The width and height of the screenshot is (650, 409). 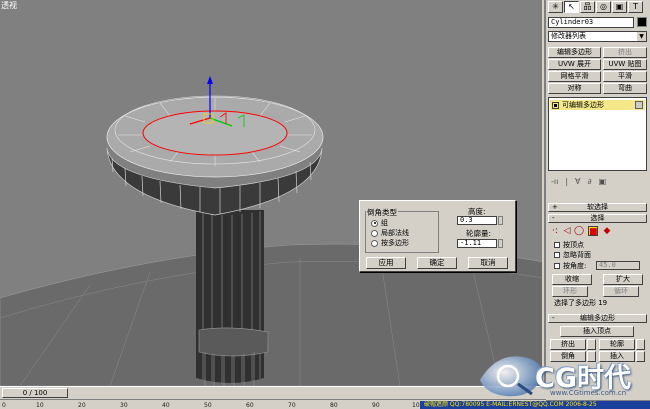 I want to click on tick-label: 10, so click(x=40, y=405).